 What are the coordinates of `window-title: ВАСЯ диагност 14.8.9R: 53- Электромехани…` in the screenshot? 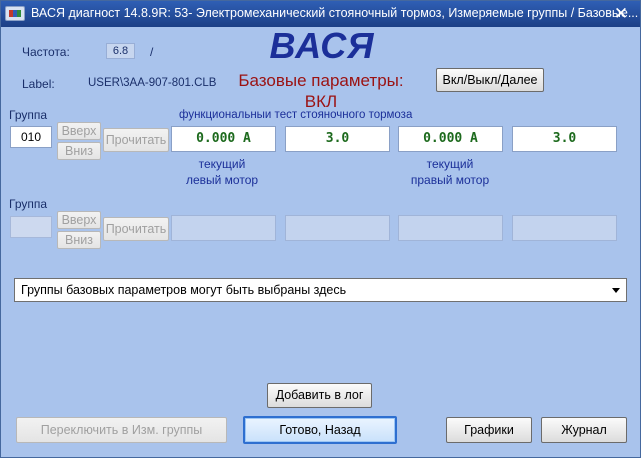 It's located at (335, 13).